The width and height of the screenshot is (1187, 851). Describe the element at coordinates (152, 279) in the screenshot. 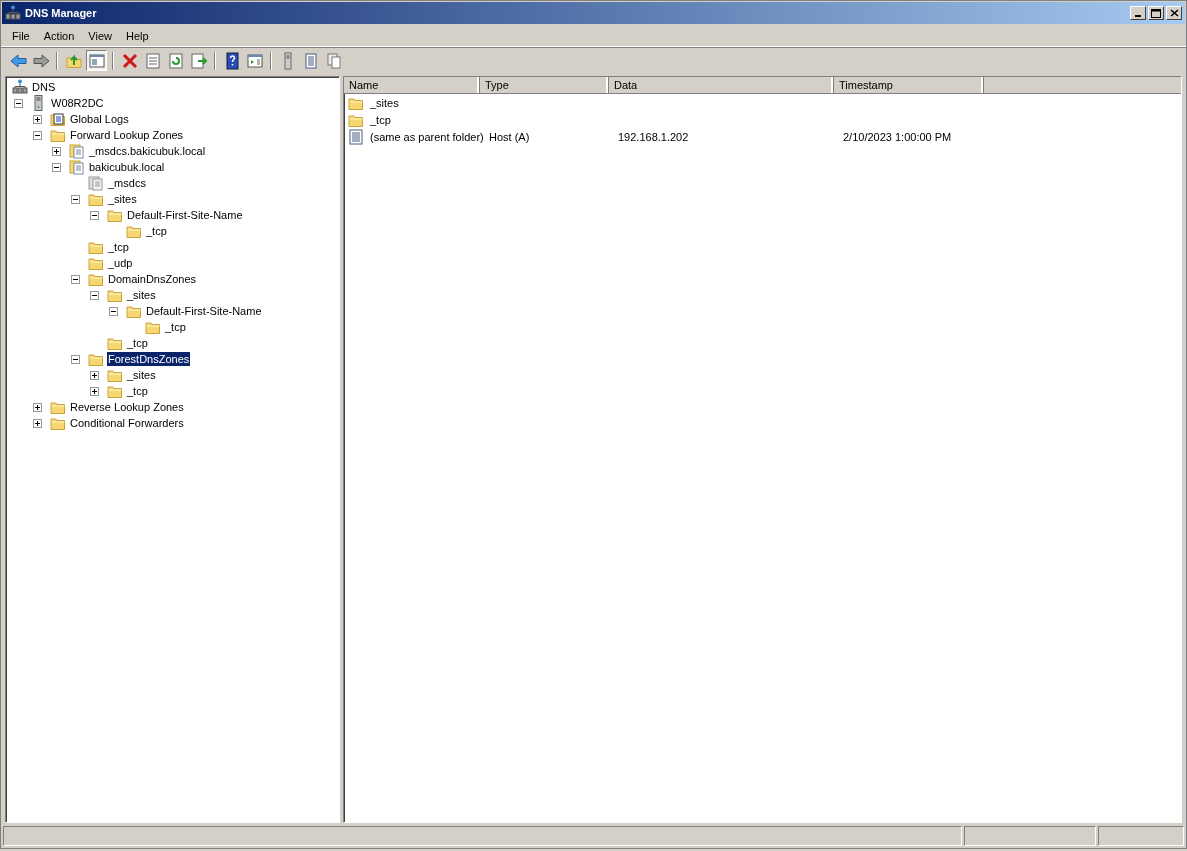

I see `tree-item: DomainDnsZones` at that location.